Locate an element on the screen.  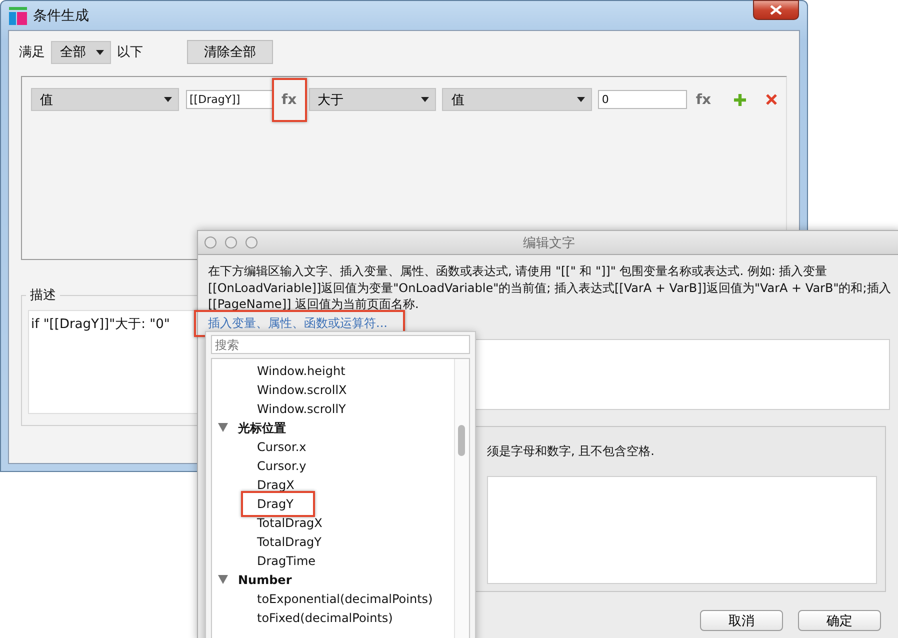
description-title: 描述 is located at coordinates (43, 295).